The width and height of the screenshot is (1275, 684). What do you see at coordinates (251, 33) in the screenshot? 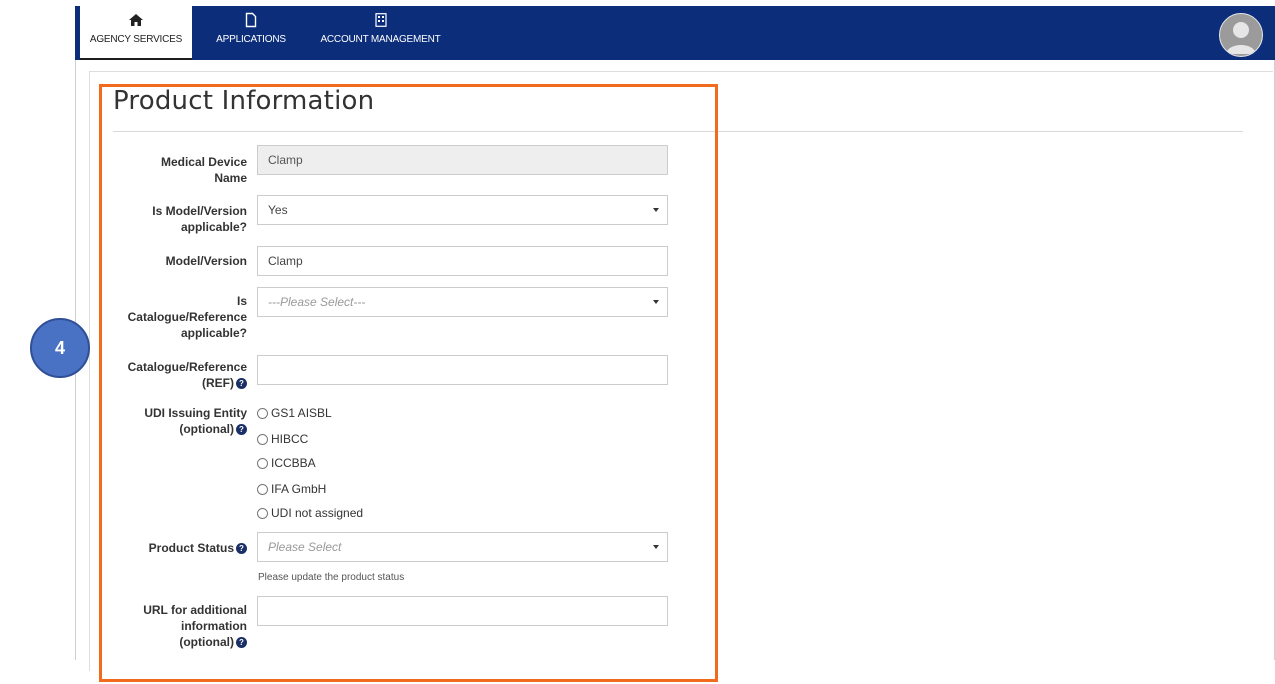
I see `nav-applications: APPLICATIONS` at bounding box center [251, 33].